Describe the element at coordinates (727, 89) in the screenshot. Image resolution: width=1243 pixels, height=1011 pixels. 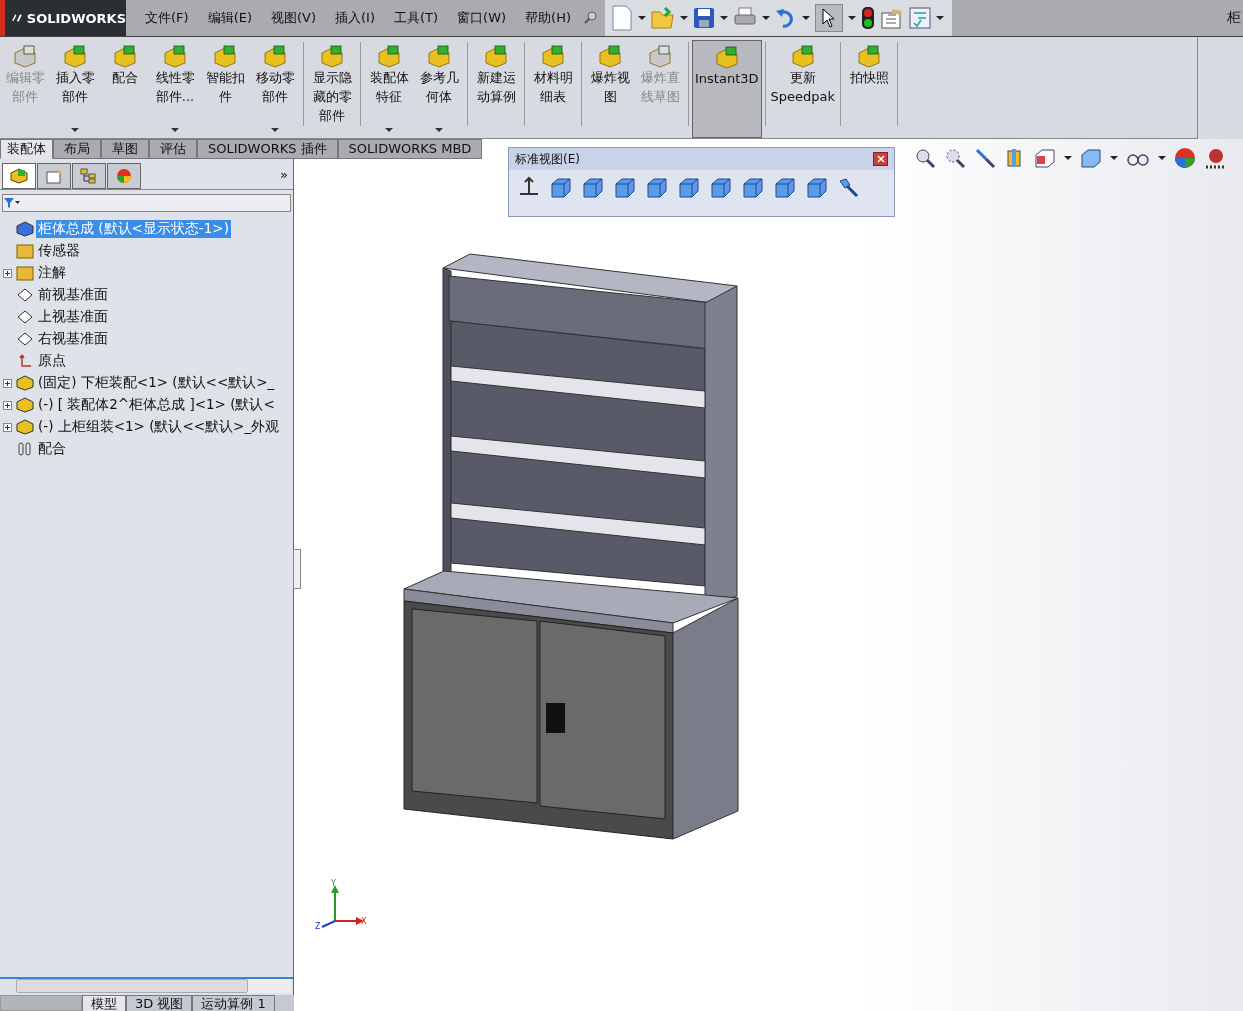
I see `ribbon-button: Instant3D` at that location.